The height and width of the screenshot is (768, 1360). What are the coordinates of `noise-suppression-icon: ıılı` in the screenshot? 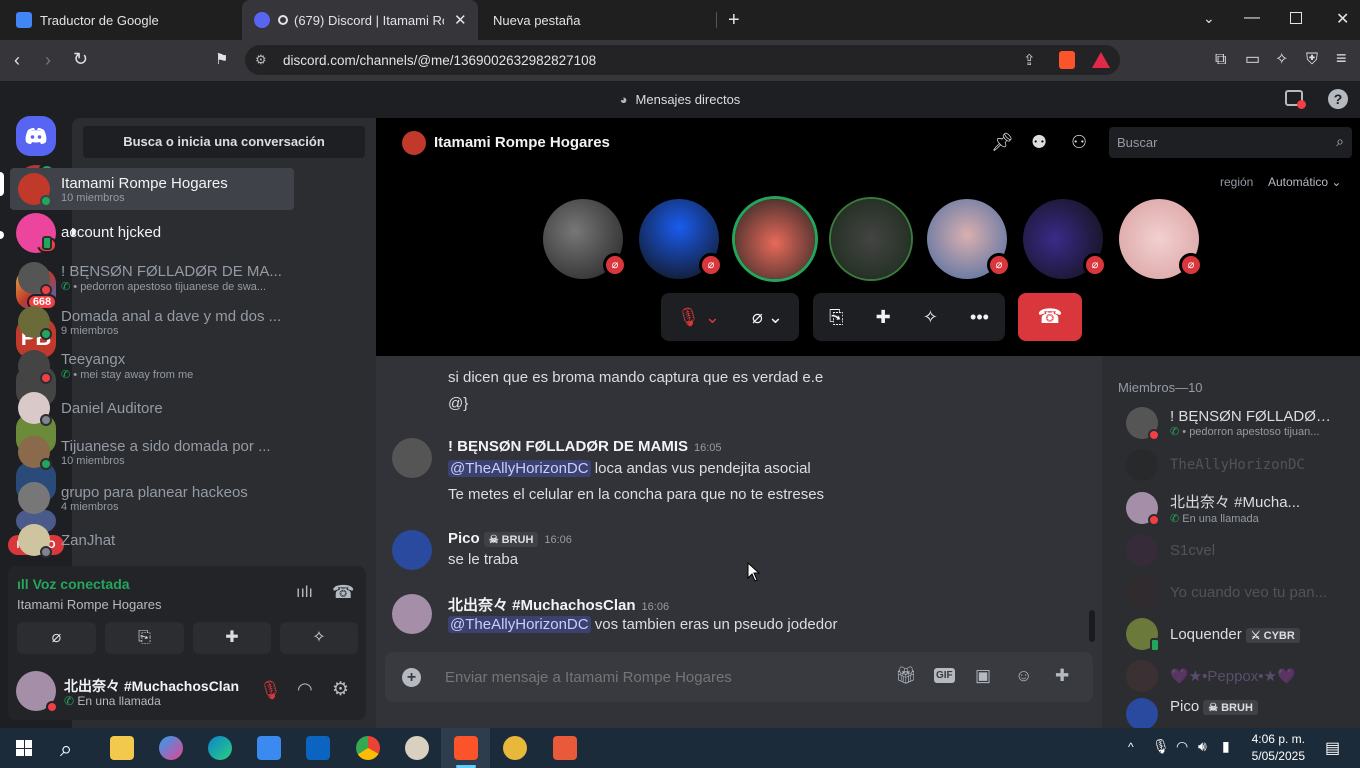 It's located at (304, 593).